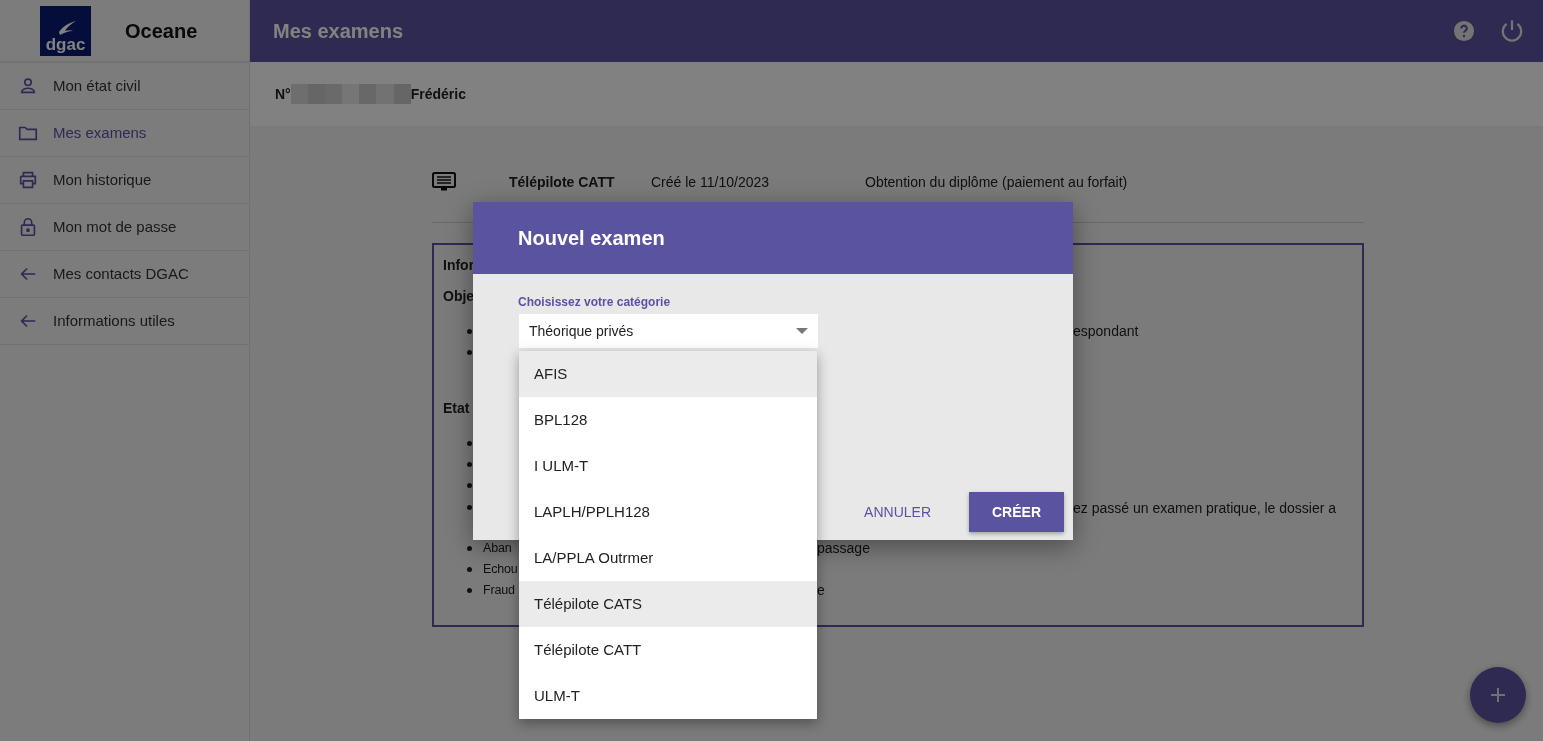 The height and width of the screenshot is (741, 1543). I want to click on info-text-fragment: Etat, so click(456, 408).